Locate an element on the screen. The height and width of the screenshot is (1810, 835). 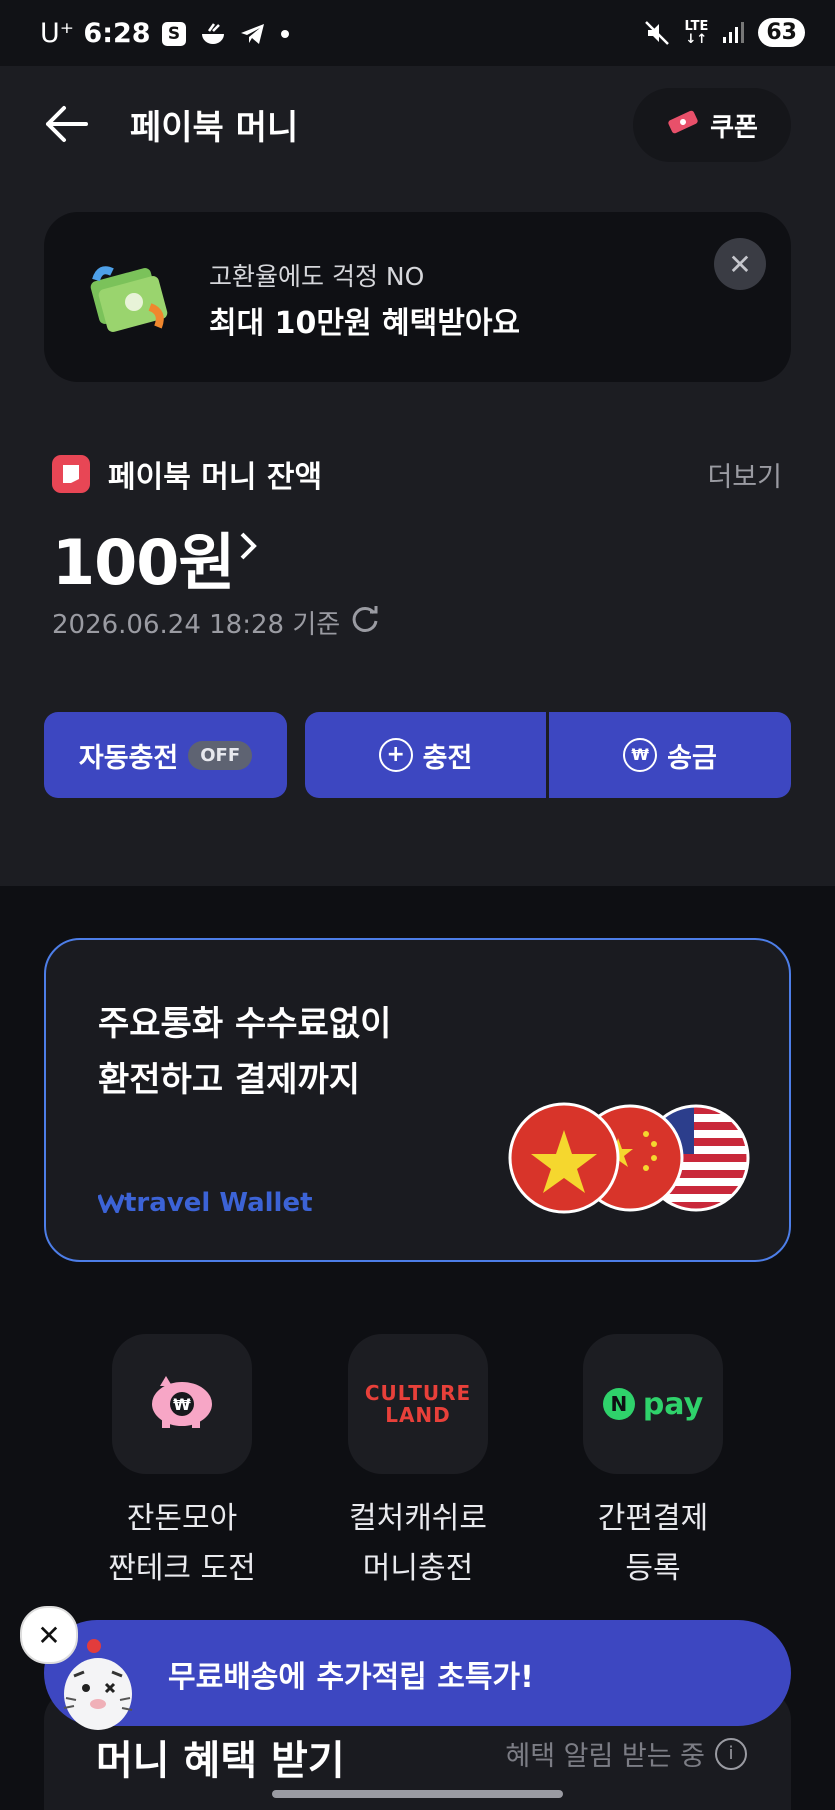
carrier-label: U⁺ is located at coordinates (57, 33).